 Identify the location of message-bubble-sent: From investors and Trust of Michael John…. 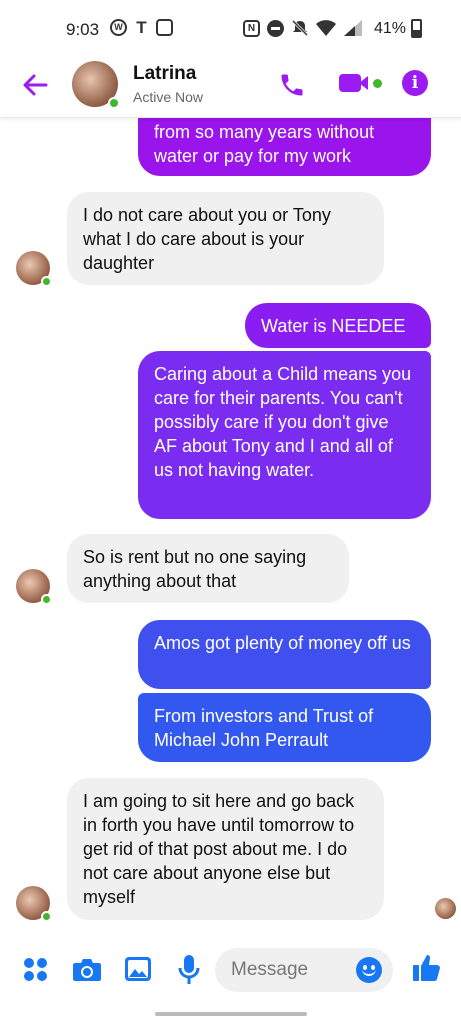
(284, 727).